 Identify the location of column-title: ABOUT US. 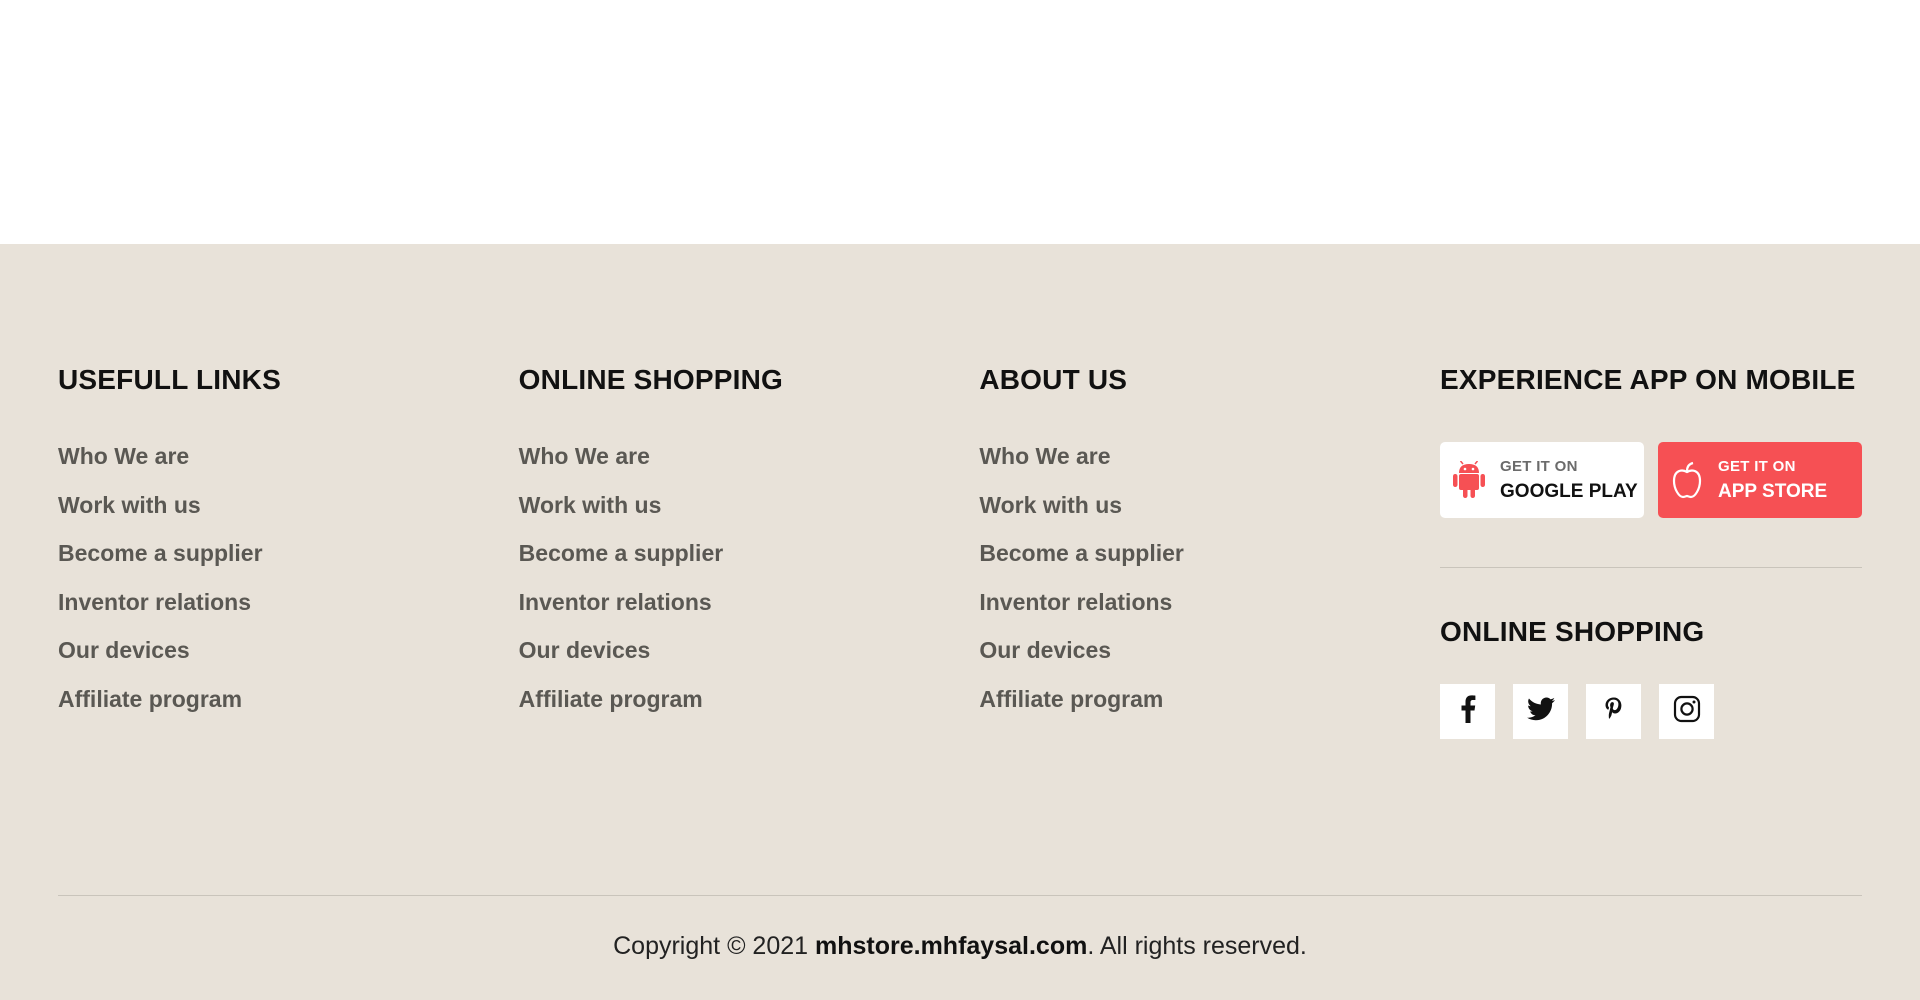
(1053, 379).